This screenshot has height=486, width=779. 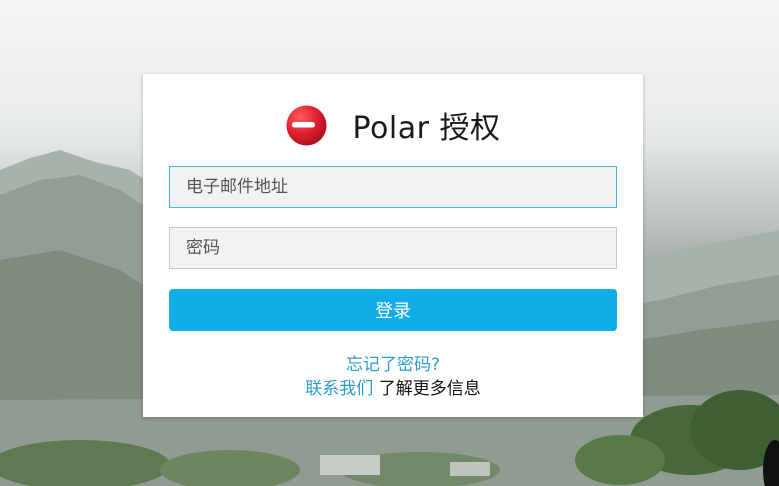 What do you see at coordinates (393, 362) in the screenshot?
I see `forgot-password-link: 忘记了密码?` at bounding box center [393, 362].